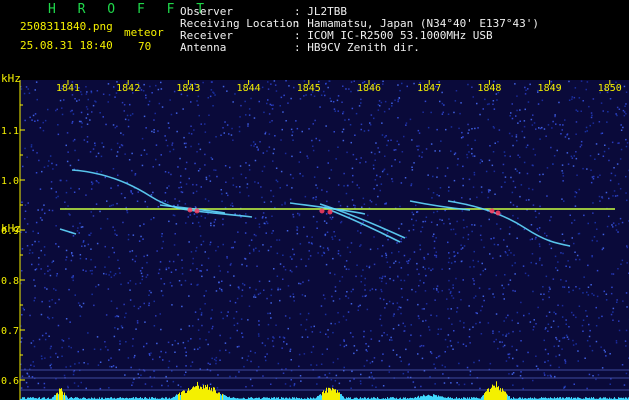 The height and width of the screenshot is (400, 629). Describe the element at coordinates (550, 88) in the screenshot. I see `x-tick-label: 1849` at that location.